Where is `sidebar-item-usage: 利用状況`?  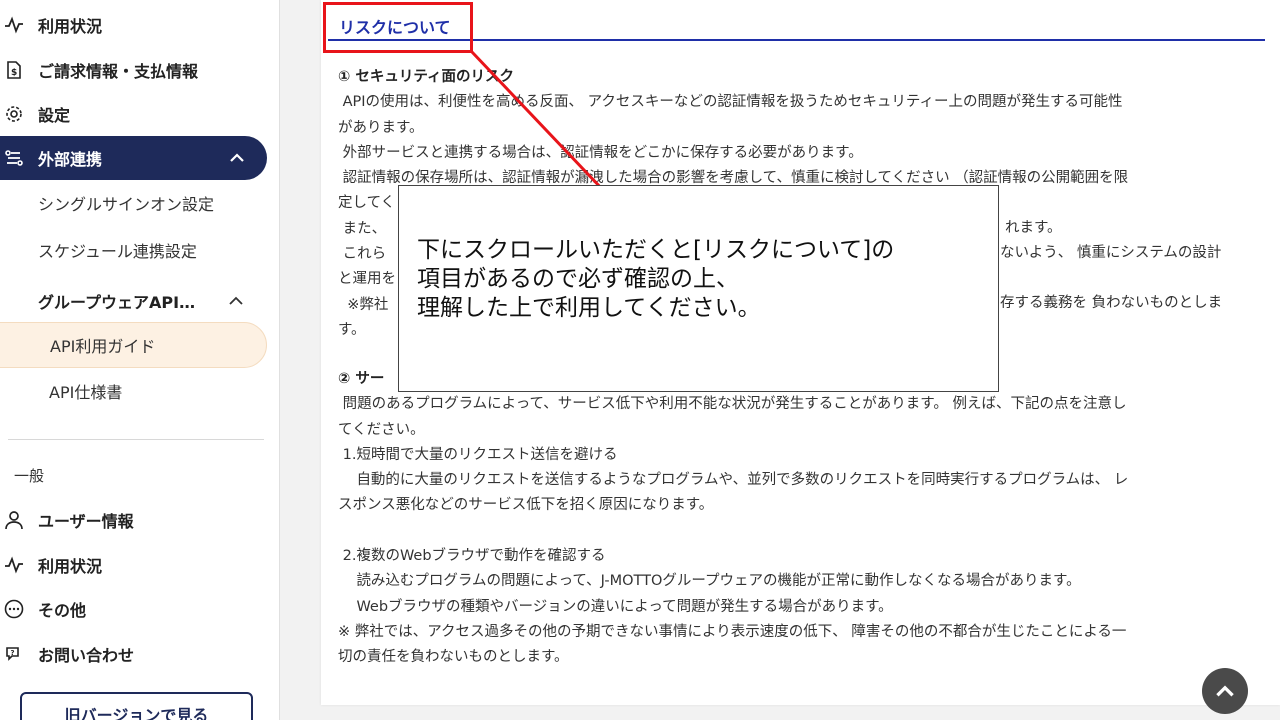
sidebar-item-usage: 利用状況 is located at coordinates (51, 25).